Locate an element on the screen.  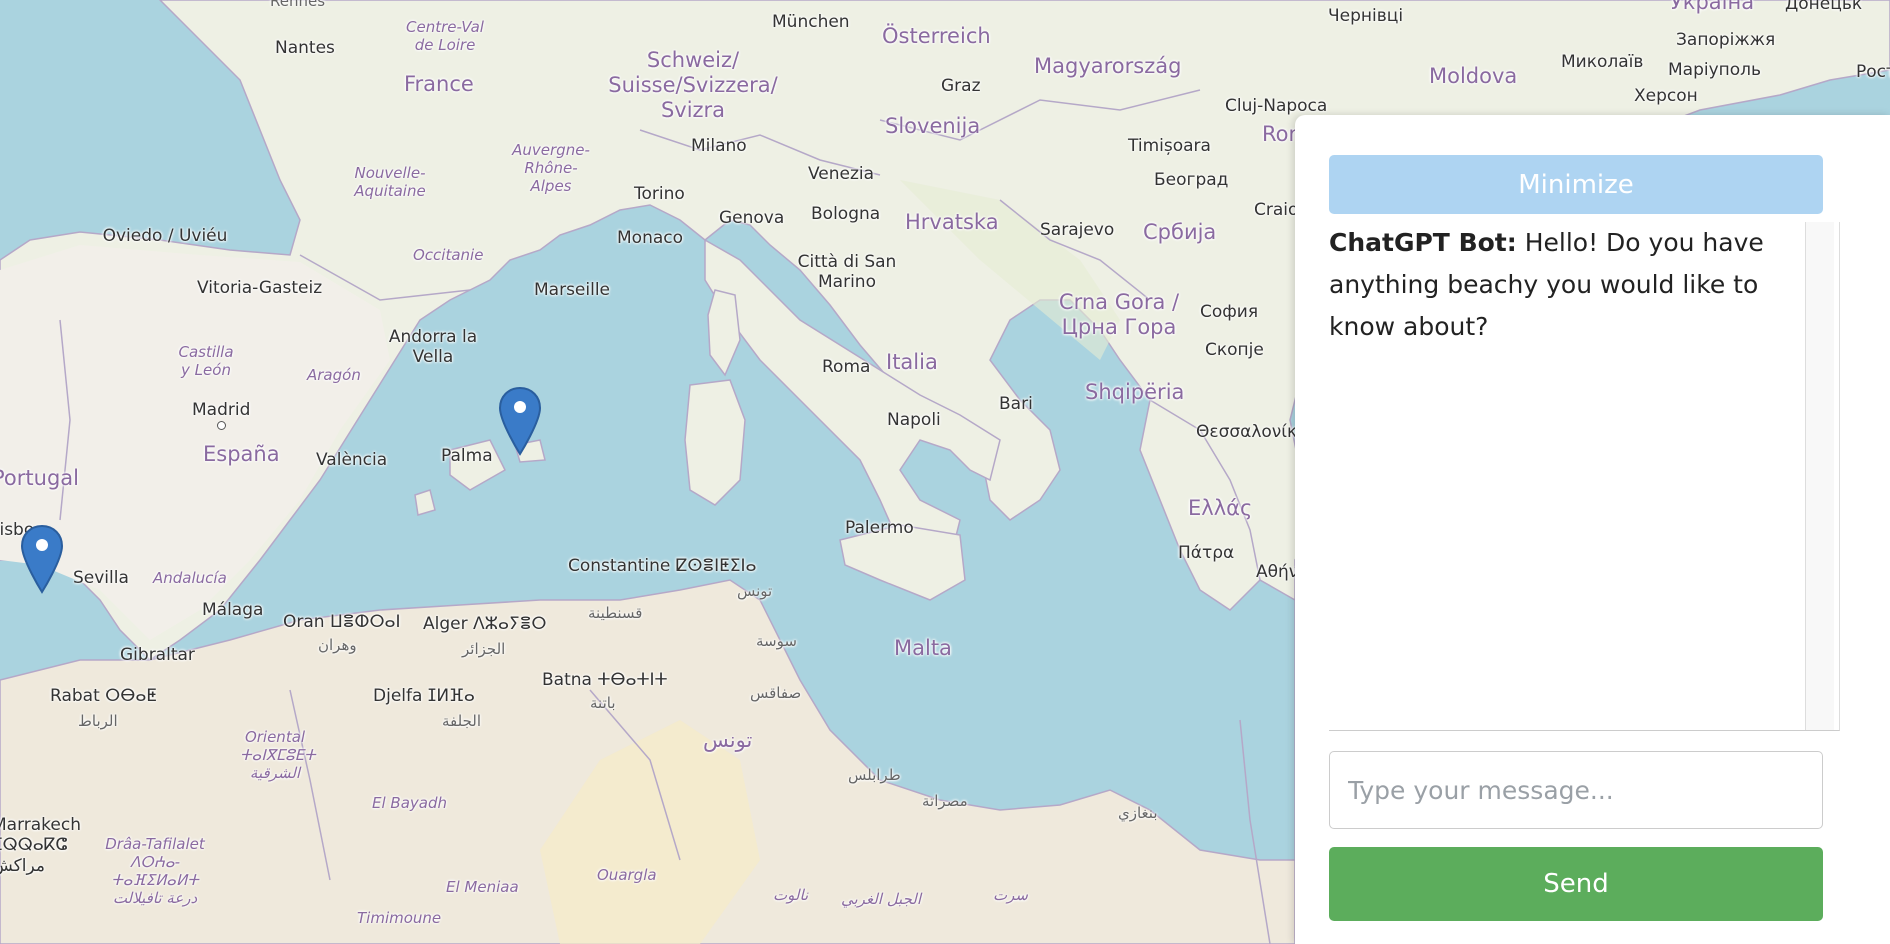
map-label-milano: Milano is located at coordinates (719, 146).